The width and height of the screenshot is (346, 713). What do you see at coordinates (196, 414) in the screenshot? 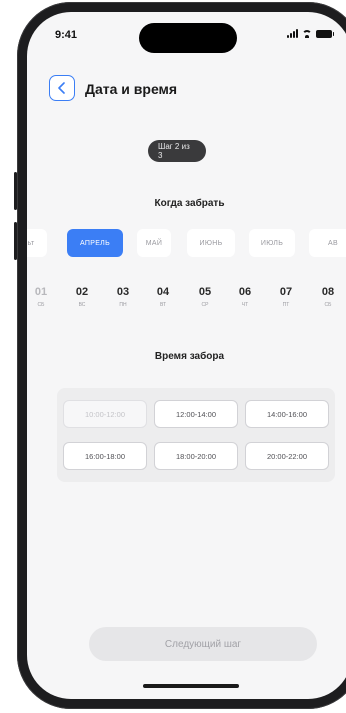
I see `time-slot: 12:00-14:00` at bounding box center [196, 414].